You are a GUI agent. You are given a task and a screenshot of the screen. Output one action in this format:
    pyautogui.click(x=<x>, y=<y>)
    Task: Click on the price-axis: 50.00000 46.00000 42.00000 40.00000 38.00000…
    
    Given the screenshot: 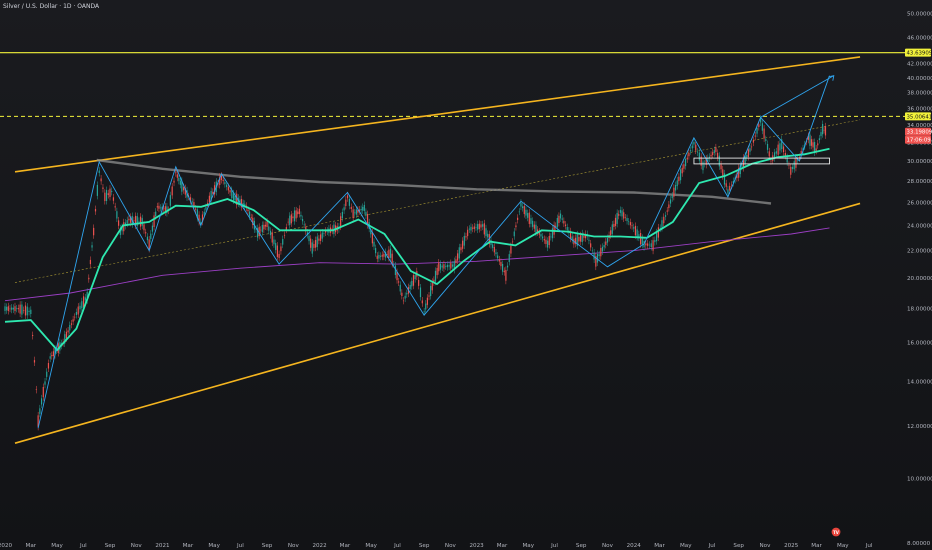 What is the action you would take?
    pyautogui.click(x=919, y=279)
    